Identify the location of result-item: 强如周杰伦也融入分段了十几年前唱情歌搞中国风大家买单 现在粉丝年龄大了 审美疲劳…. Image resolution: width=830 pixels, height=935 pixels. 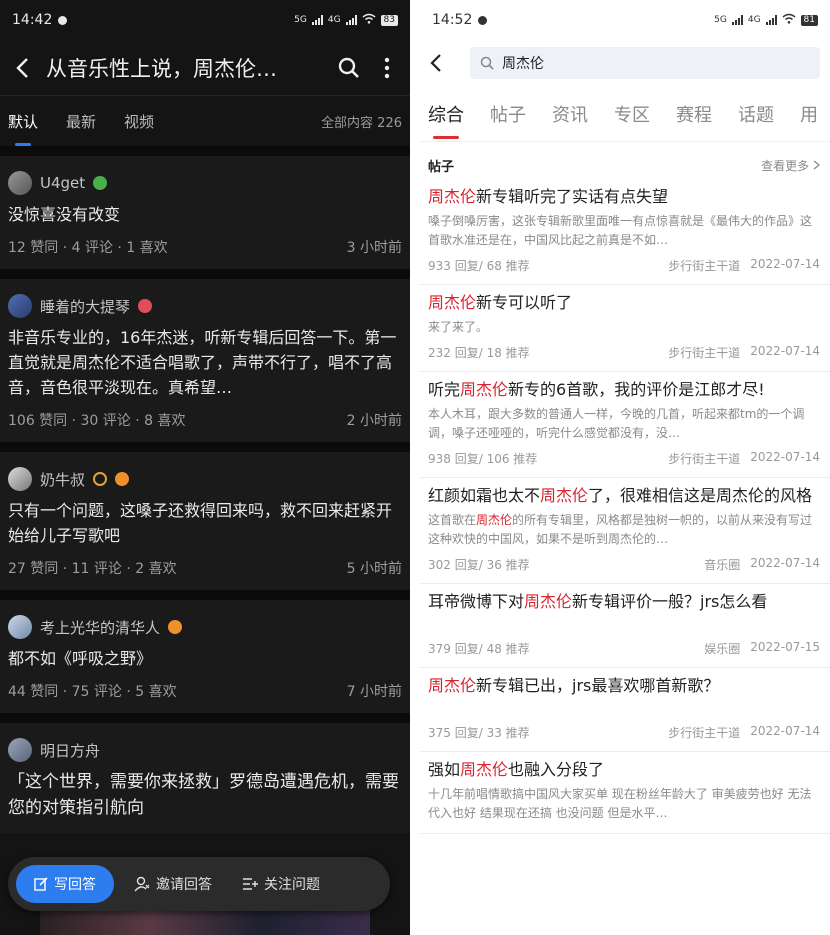
(625, 793).